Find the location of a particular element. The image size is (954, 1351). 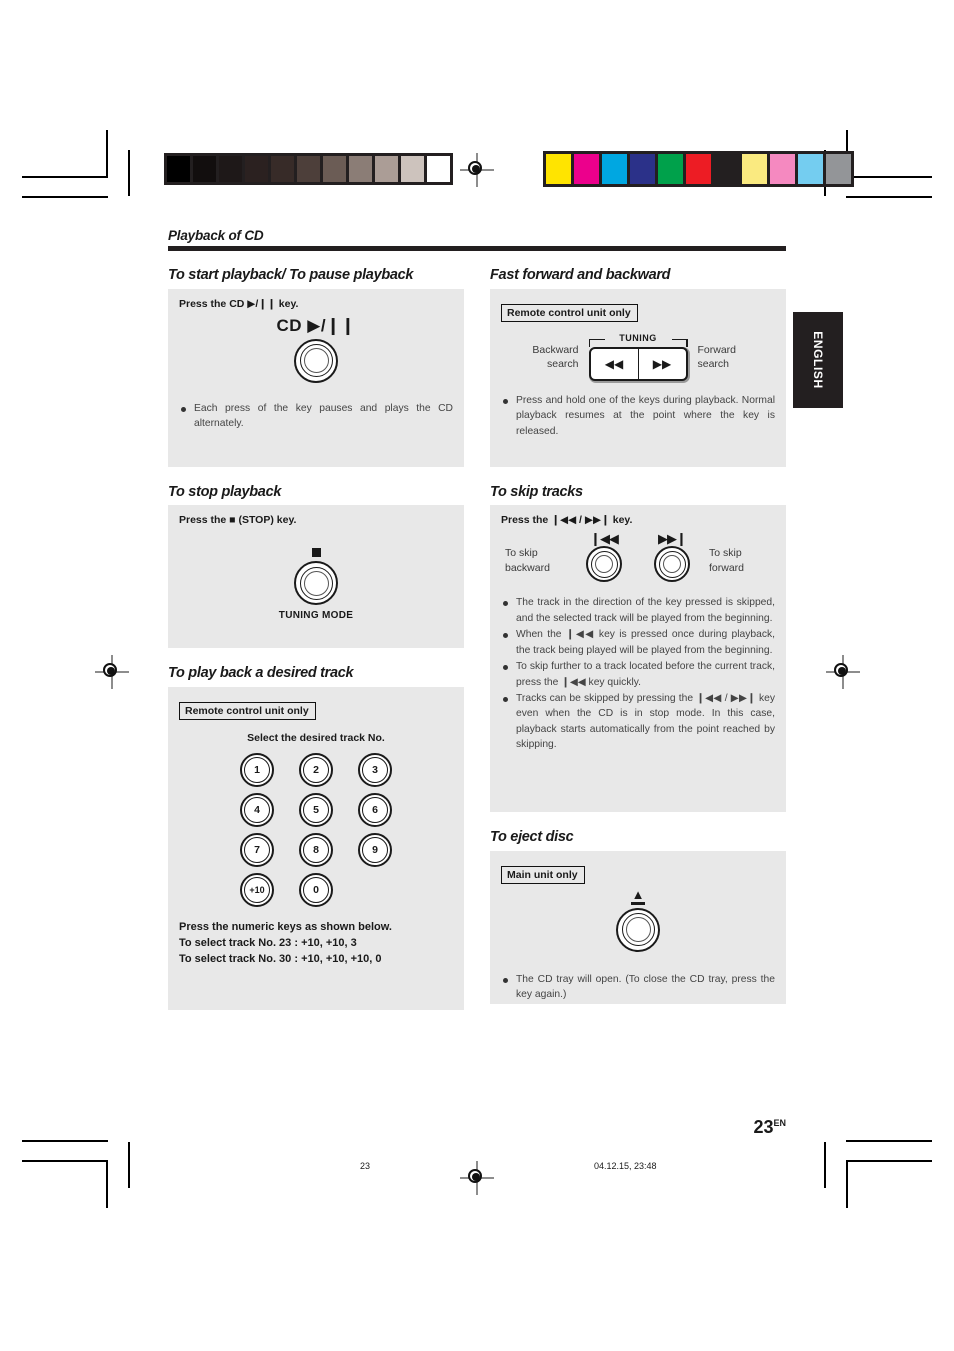

page-title-rule is located at coordinates (477, 248).